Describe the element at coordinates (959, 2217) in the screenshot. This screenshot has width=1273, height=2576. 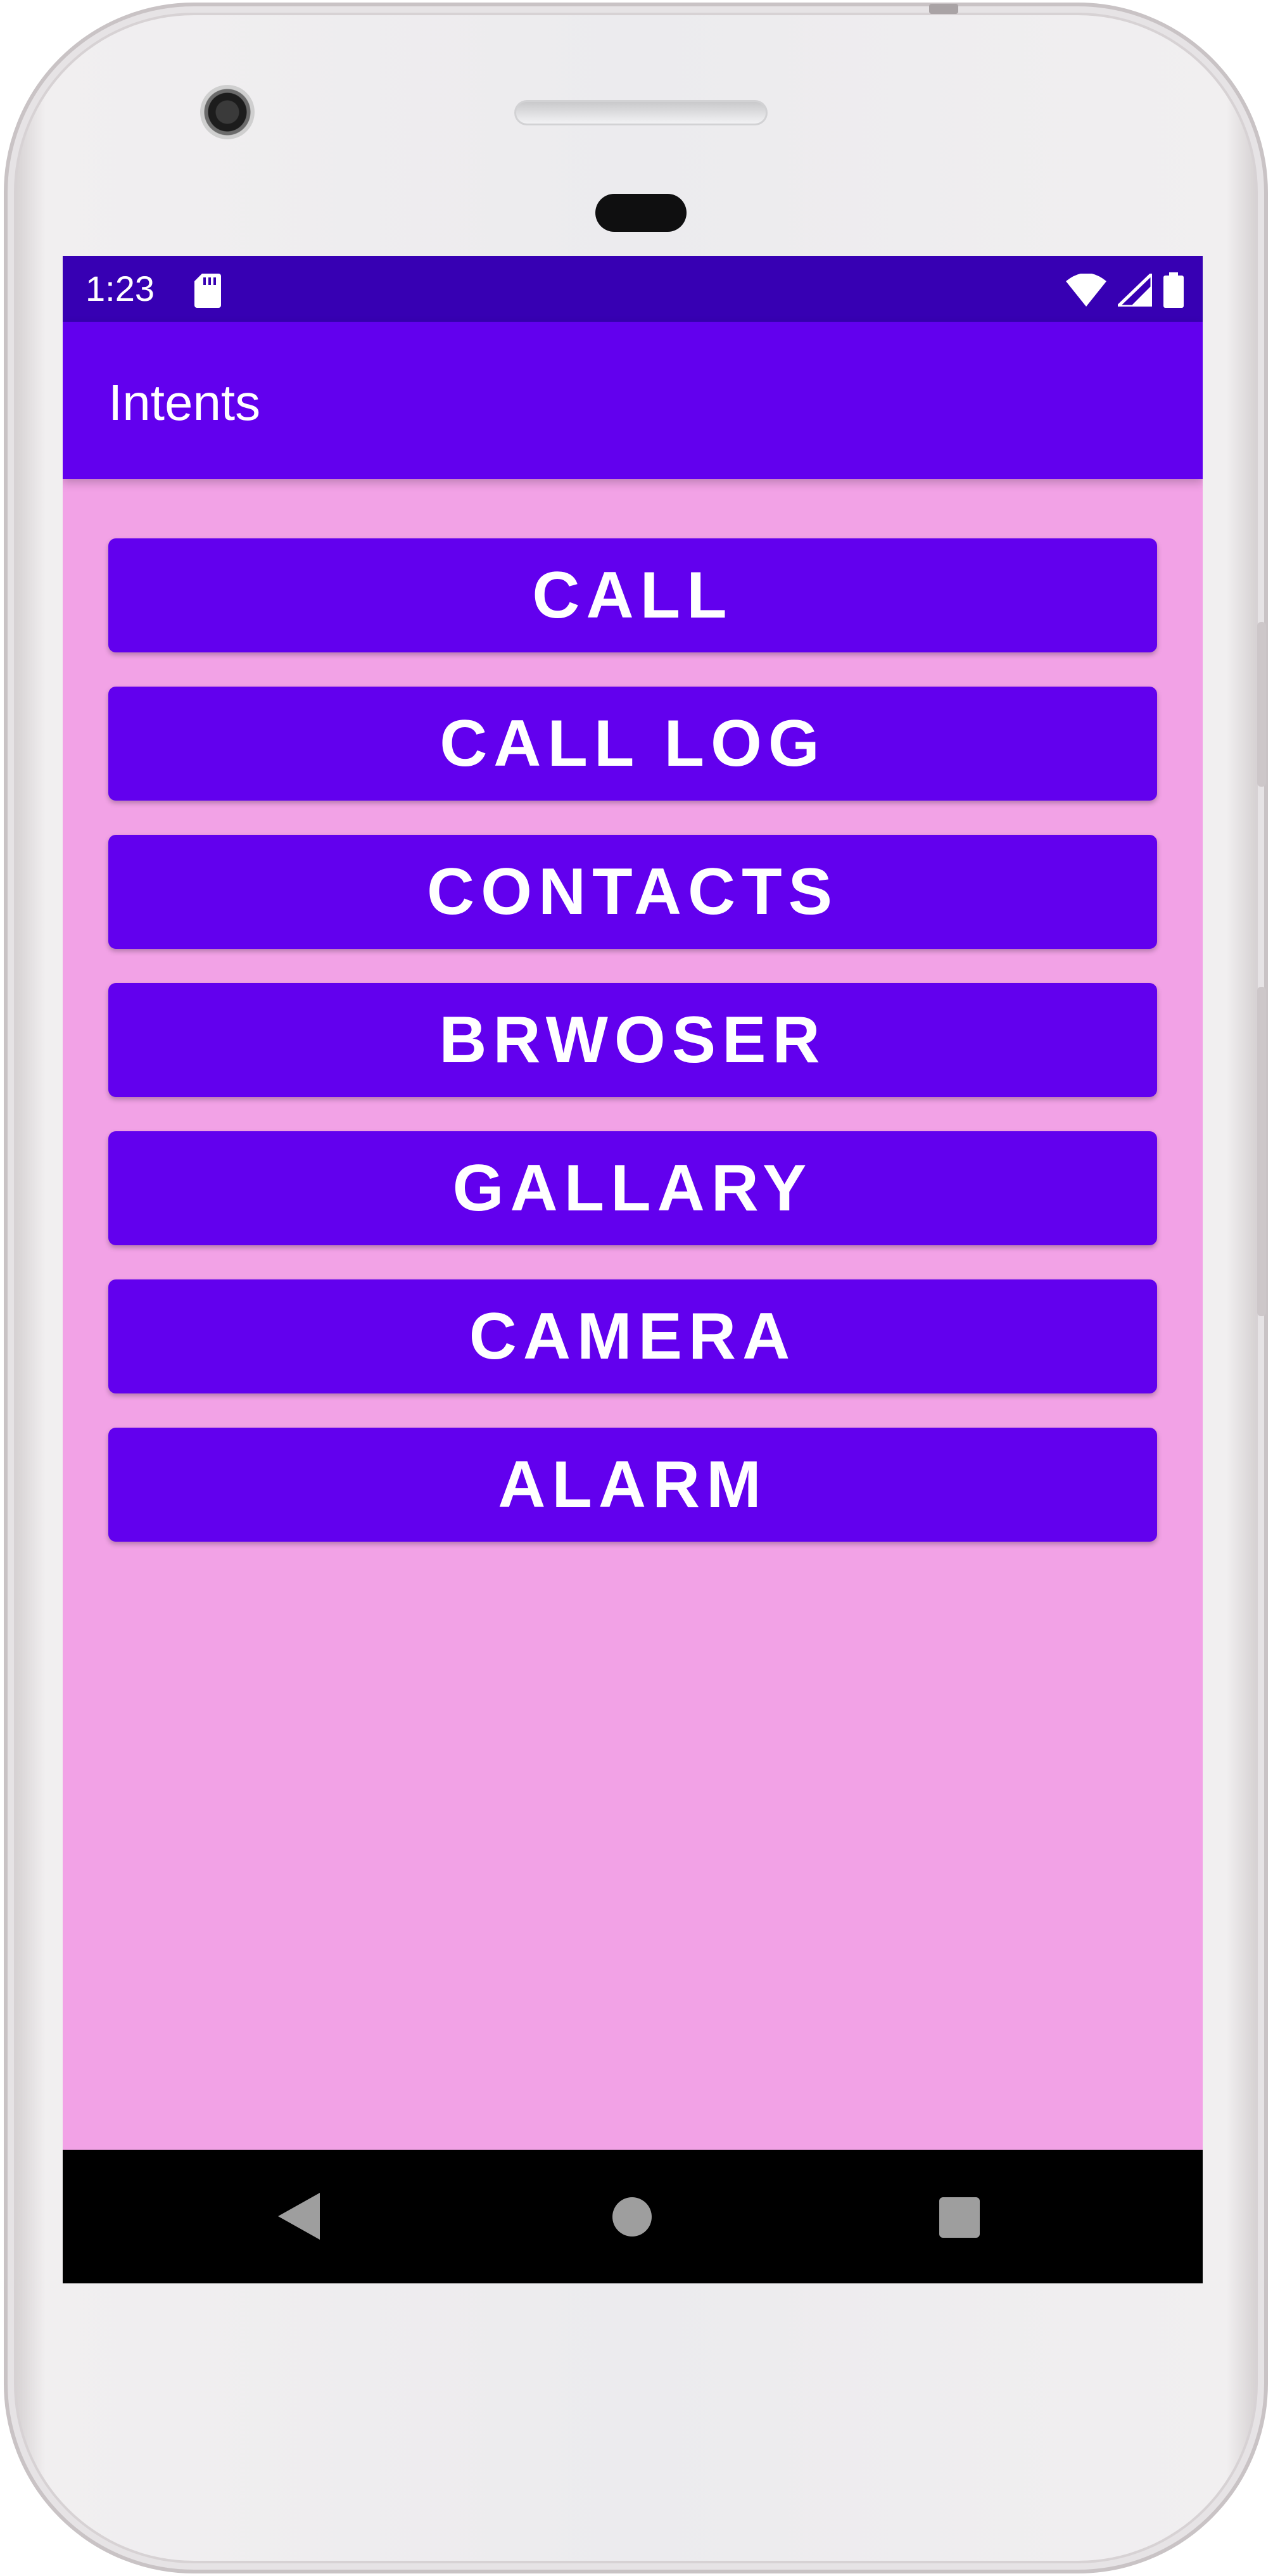
I see `recents-icon` at that location.